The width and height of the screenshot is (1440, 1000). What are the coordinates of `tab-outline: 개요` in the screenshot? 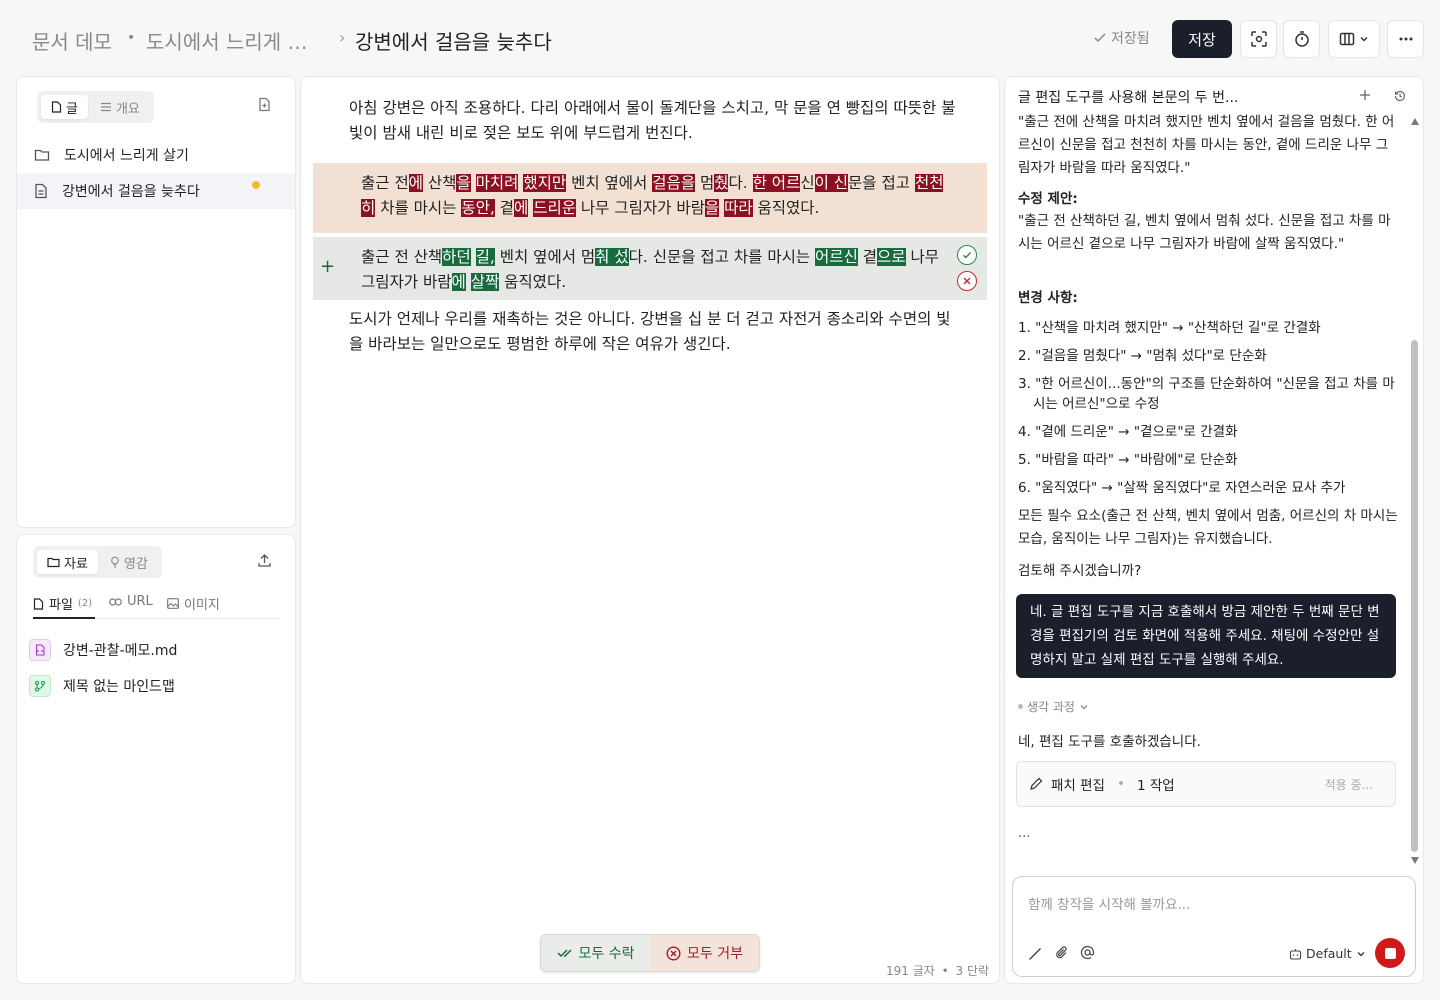 It's located at (120, 107).